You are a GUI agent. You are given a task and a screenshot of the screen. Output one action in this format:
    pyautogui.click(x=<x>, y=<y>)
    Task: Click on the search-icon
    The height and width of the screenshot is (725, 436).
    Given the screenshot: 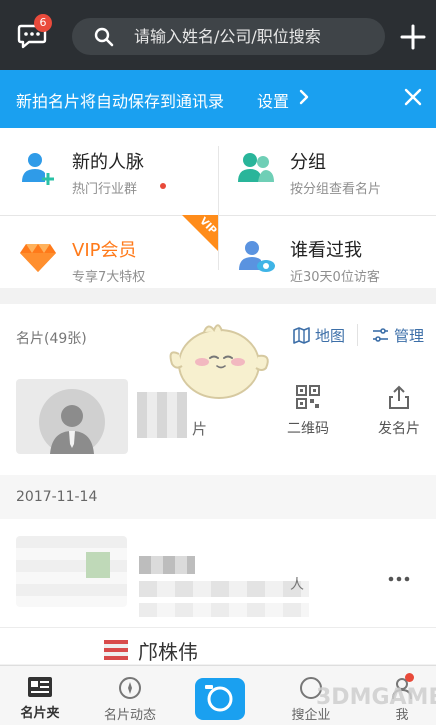 What is the action you would take?
    pyautogui.click(x=104, y=37)
    